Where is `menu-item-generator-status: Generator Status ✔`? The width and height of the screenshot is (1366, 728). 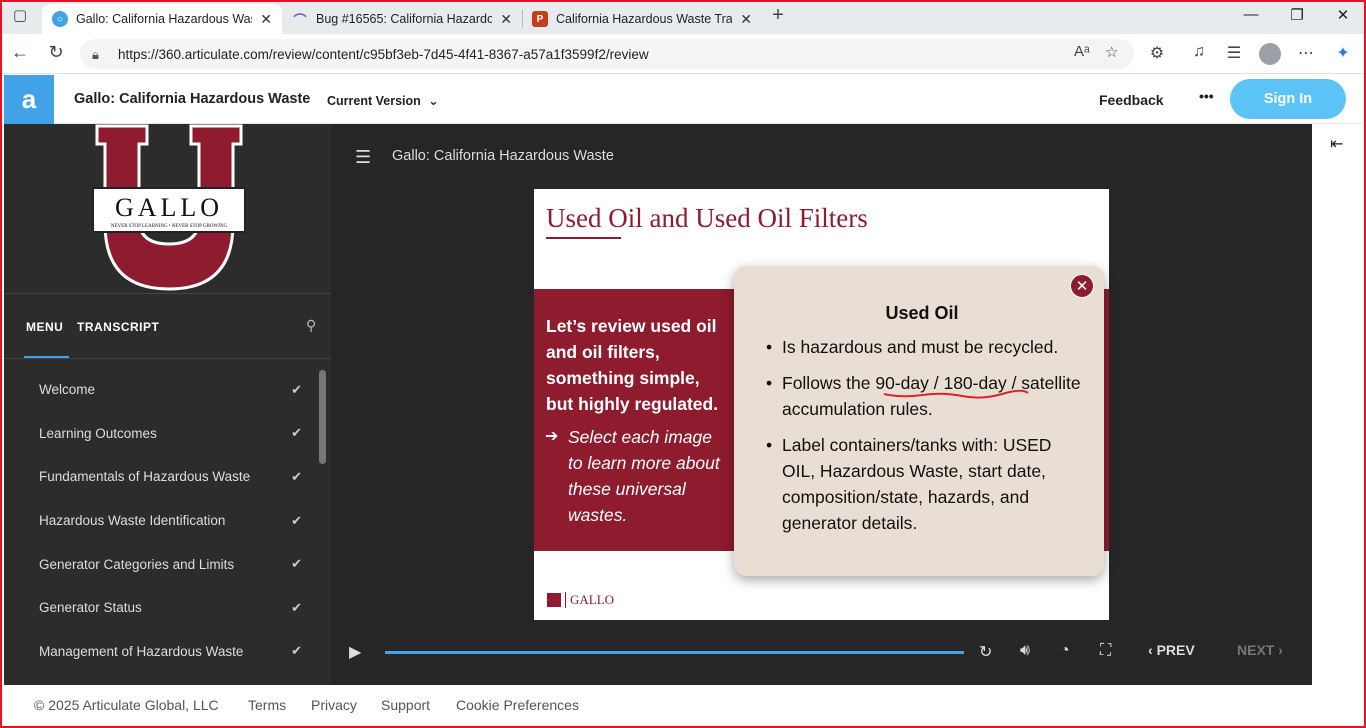 menu-item-generator-status: Generator Status ✔ is located at coordinates (159, 608).